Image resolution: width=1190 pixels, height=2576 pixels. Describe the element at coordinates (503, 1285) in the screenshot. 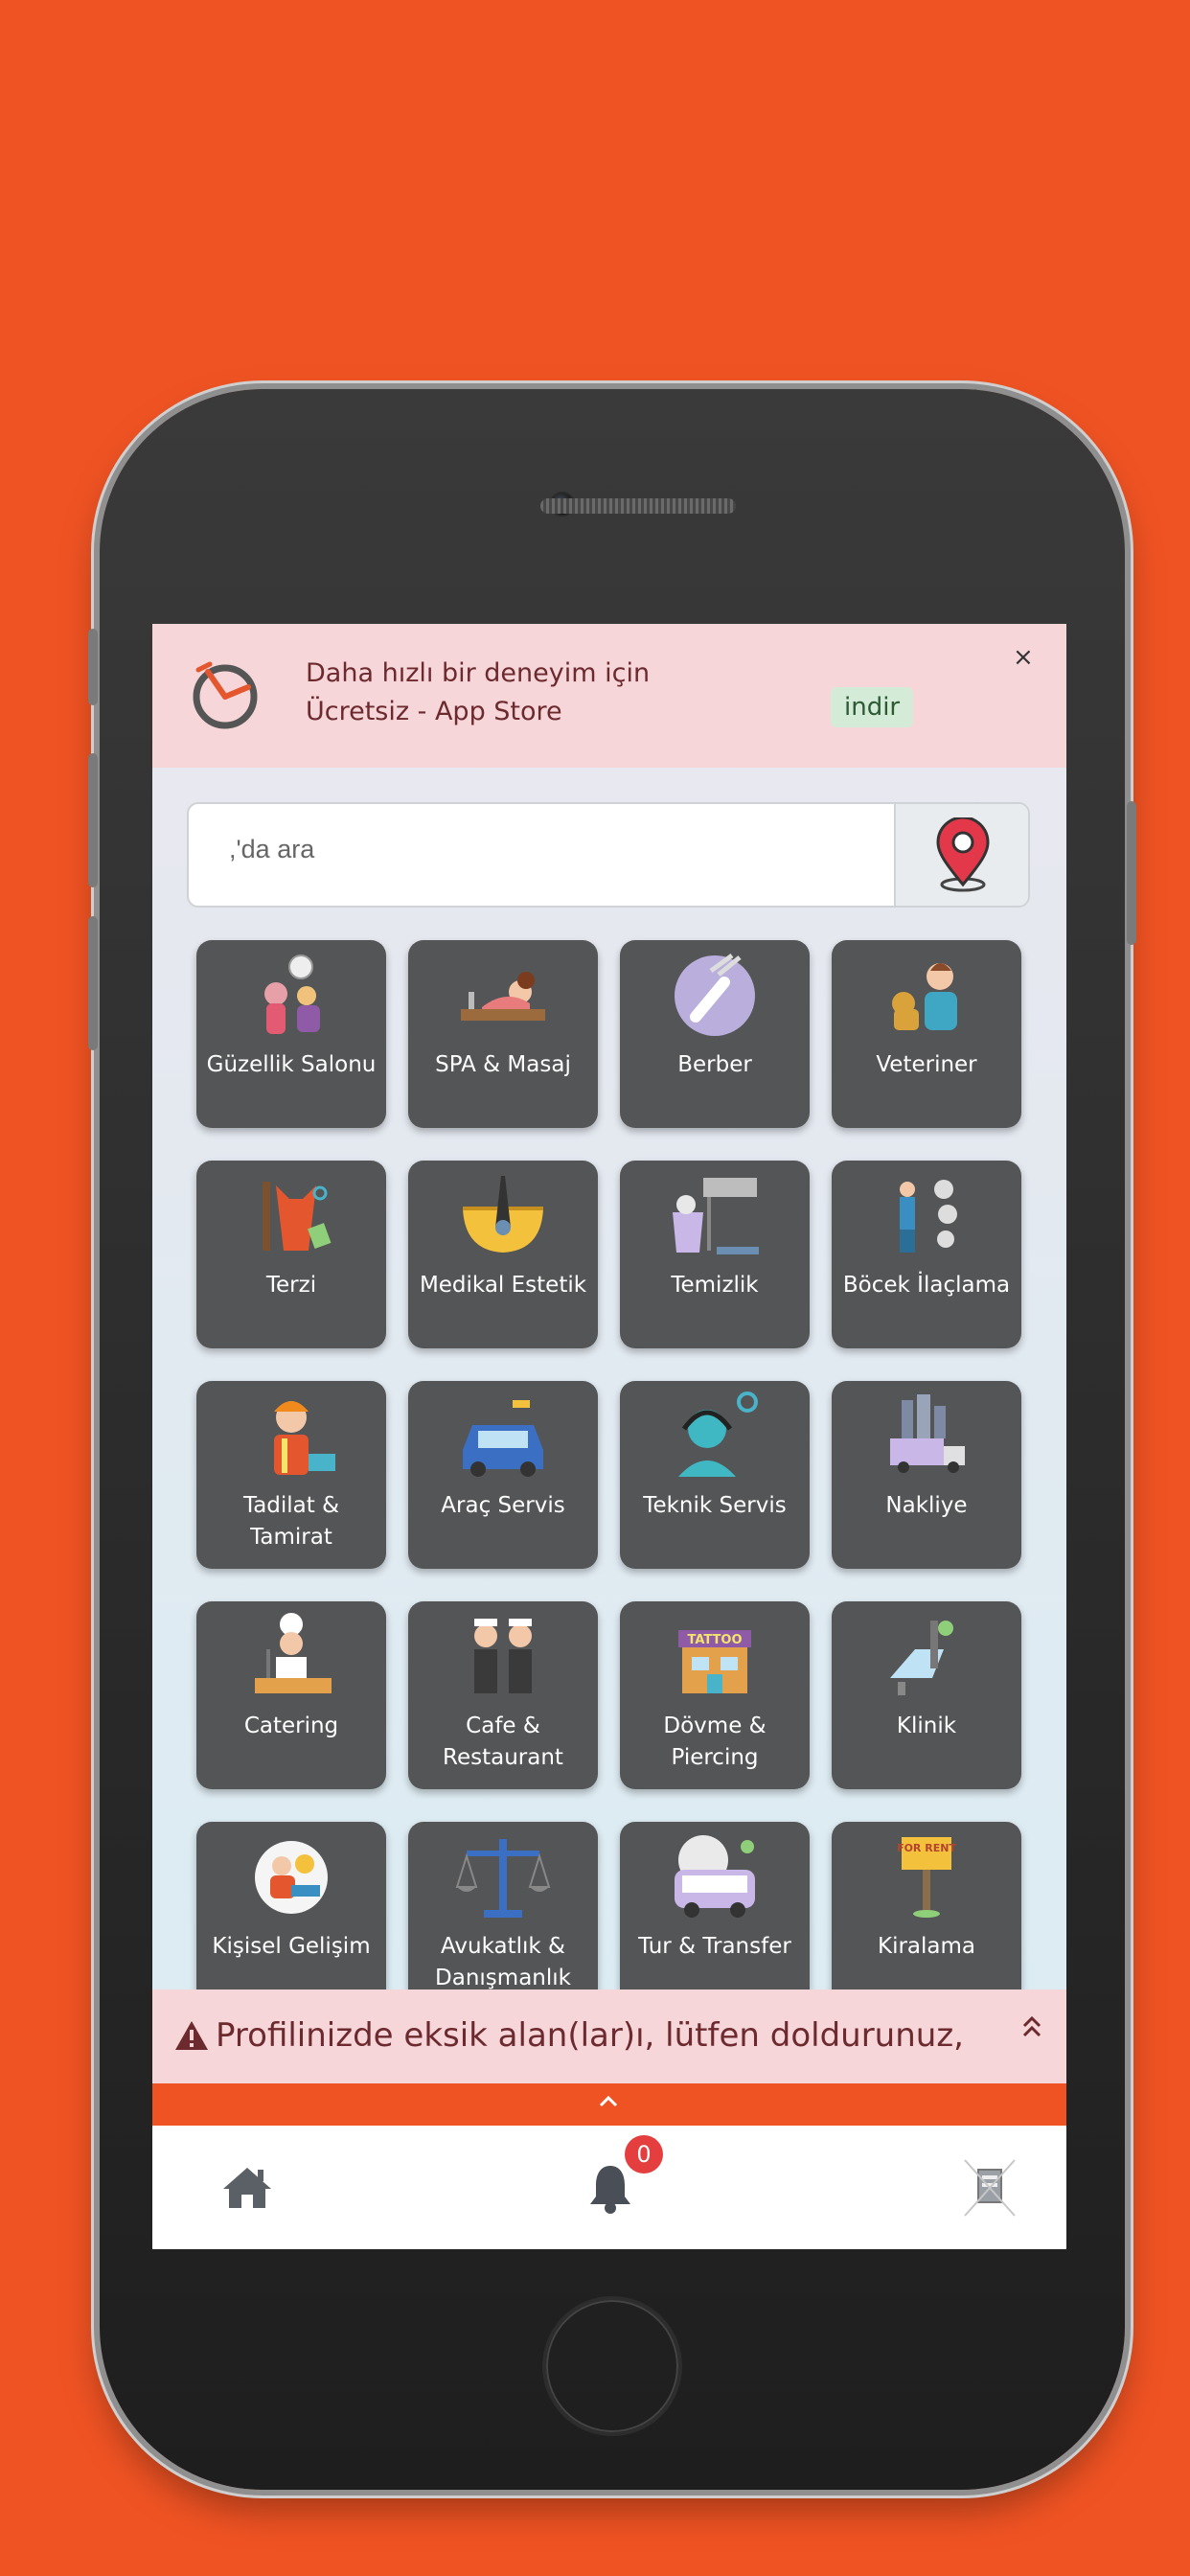

I see `category-label: Medikal Estetik` at that location.